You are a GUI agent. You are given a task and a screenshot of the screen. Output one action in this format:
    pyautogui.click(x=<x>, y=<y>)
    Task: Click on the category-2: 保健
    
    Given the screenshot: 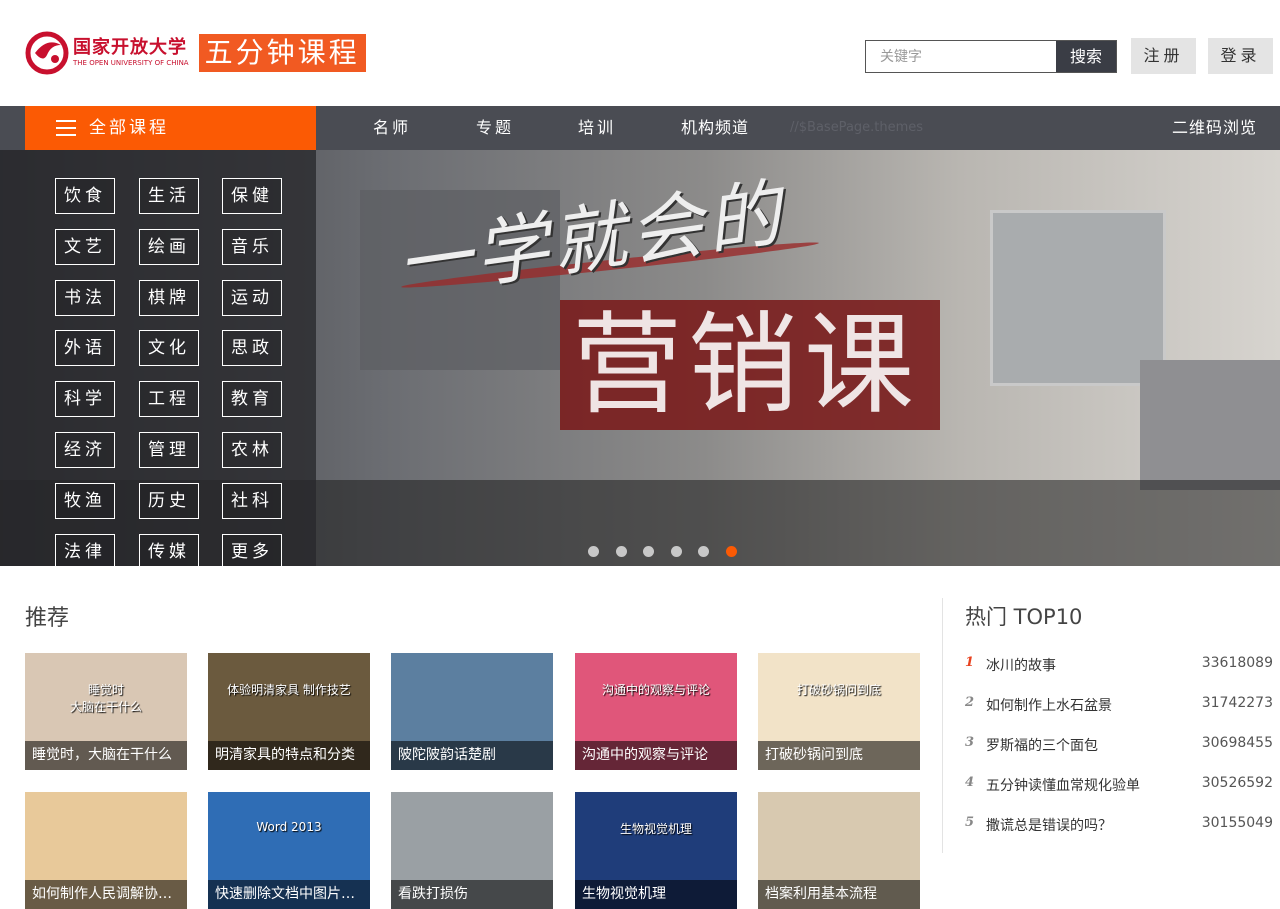 What is the action you would take?
    pyautogui.click(x=252, y=196)
    